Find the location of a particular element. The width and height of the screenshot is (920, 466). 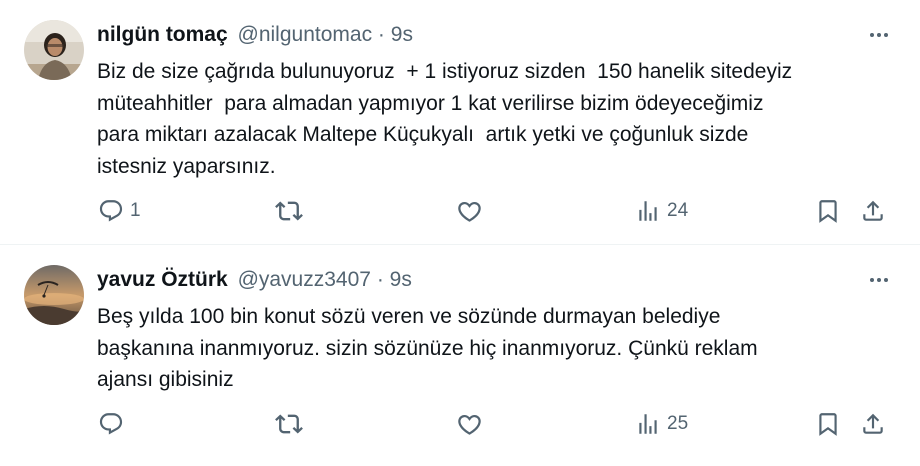

view-count: 25 is located at coordinates (678, 423).